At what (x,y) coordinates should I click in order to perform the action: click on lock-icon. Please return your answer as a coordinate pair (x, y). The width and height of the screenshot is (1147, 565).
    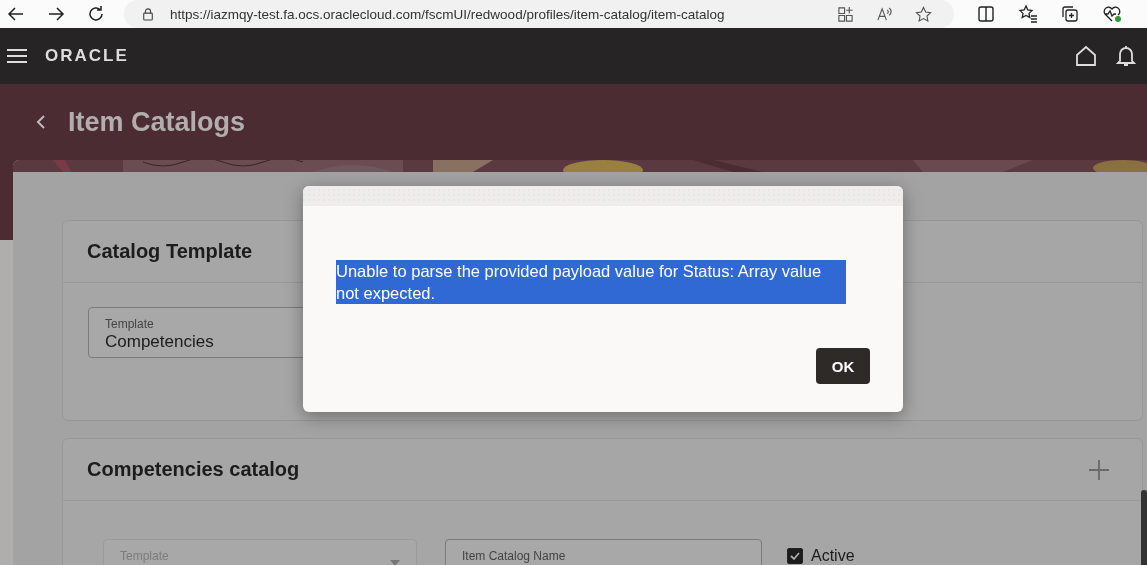
    Looking at the image, I should click on (148, 14).